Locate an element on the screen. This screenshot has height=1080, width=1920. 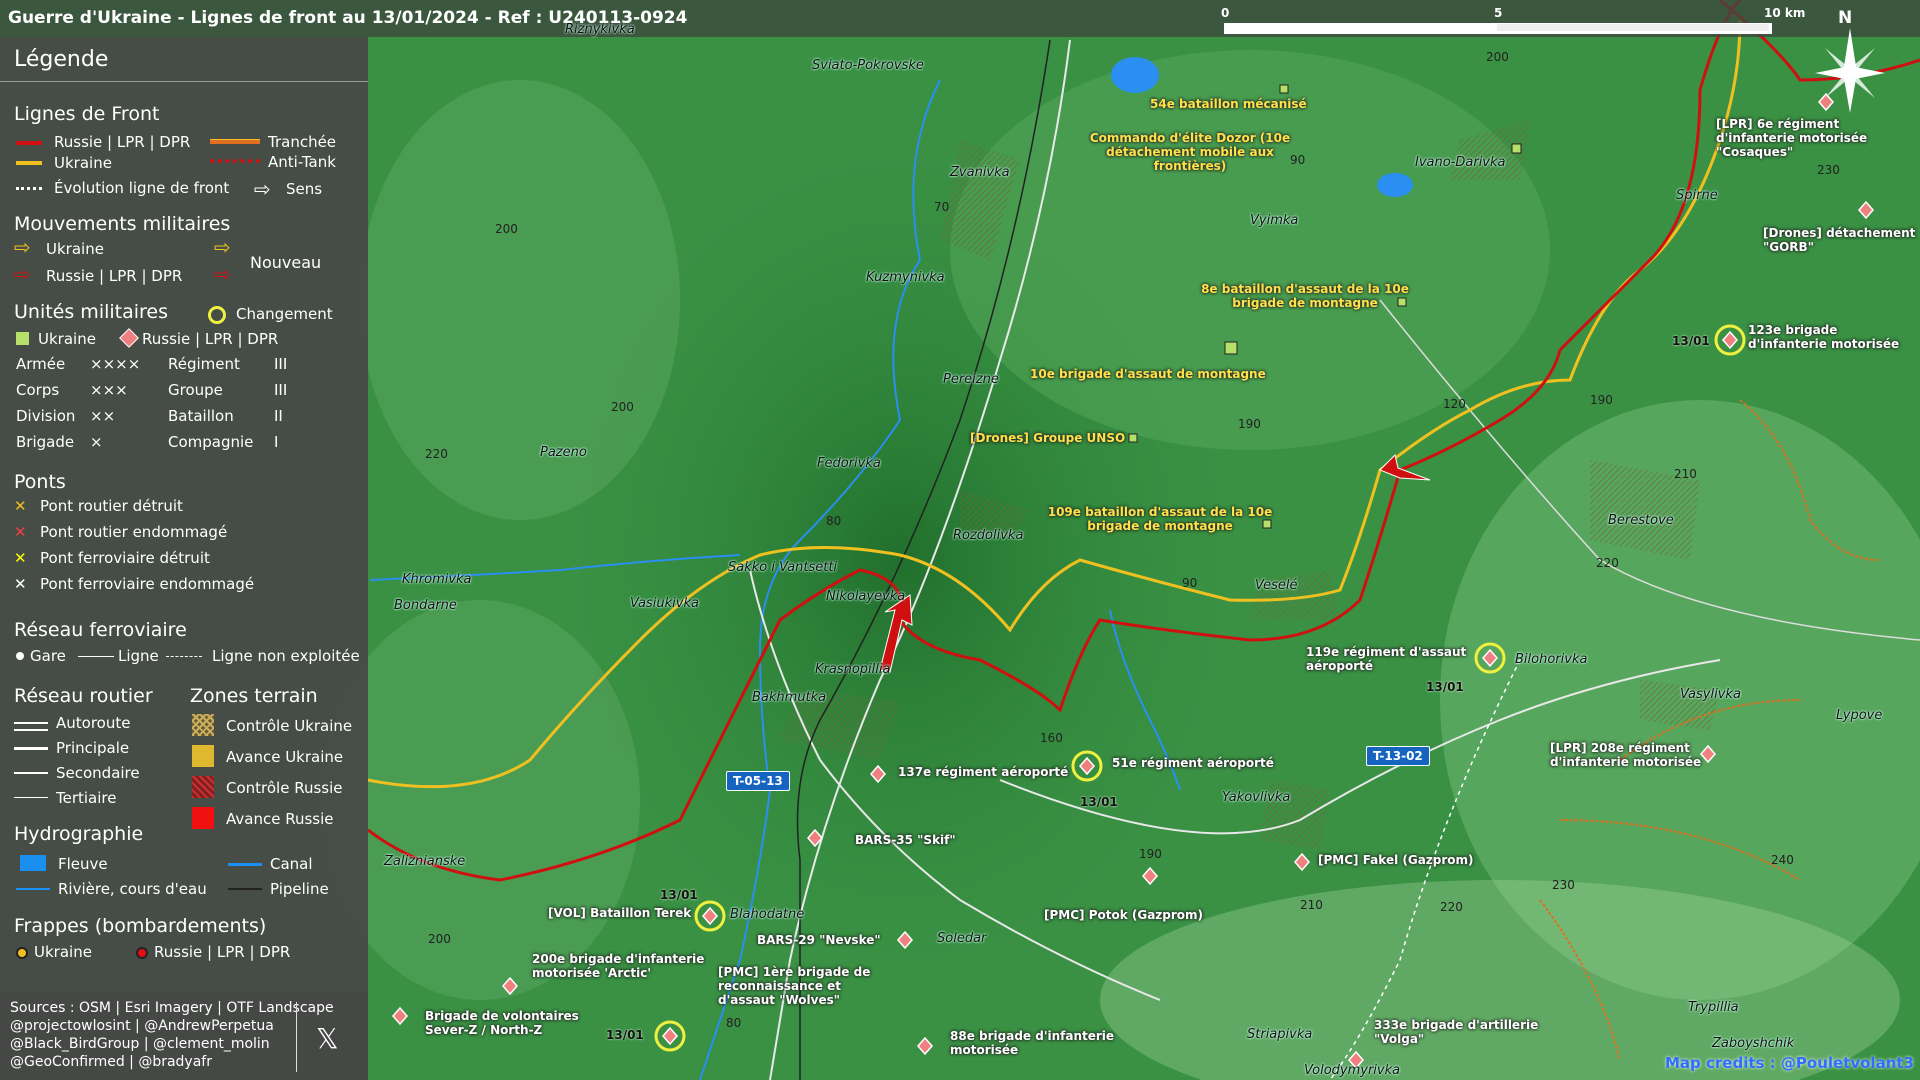
zone-item-1: Contrôle Ukraine is located at coordinates (289, 726).